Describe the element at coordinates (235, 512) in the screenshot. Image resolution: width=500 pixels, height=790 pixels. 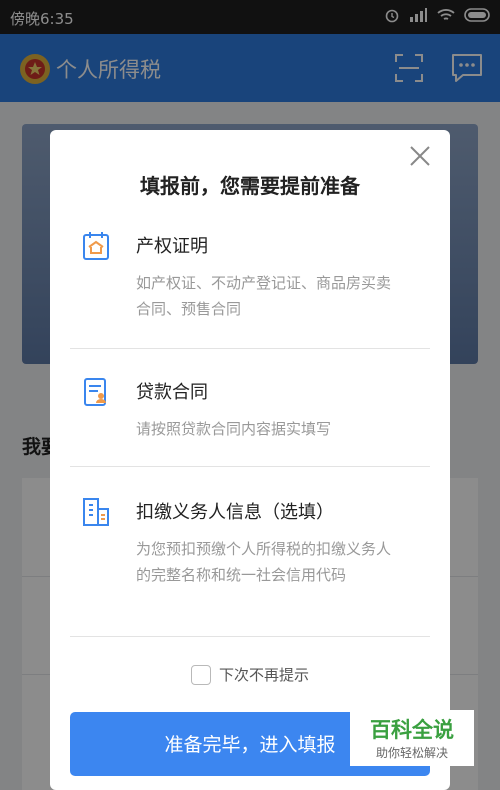
I see `requirement-title: 扣缴义务人信息（选填）` at that location.